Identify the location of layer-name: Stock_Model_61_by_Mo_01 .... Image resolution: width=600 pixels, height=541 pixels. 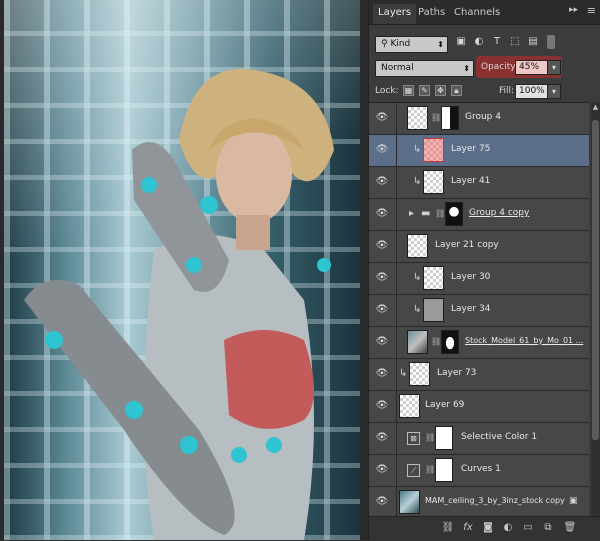
(524, 340).